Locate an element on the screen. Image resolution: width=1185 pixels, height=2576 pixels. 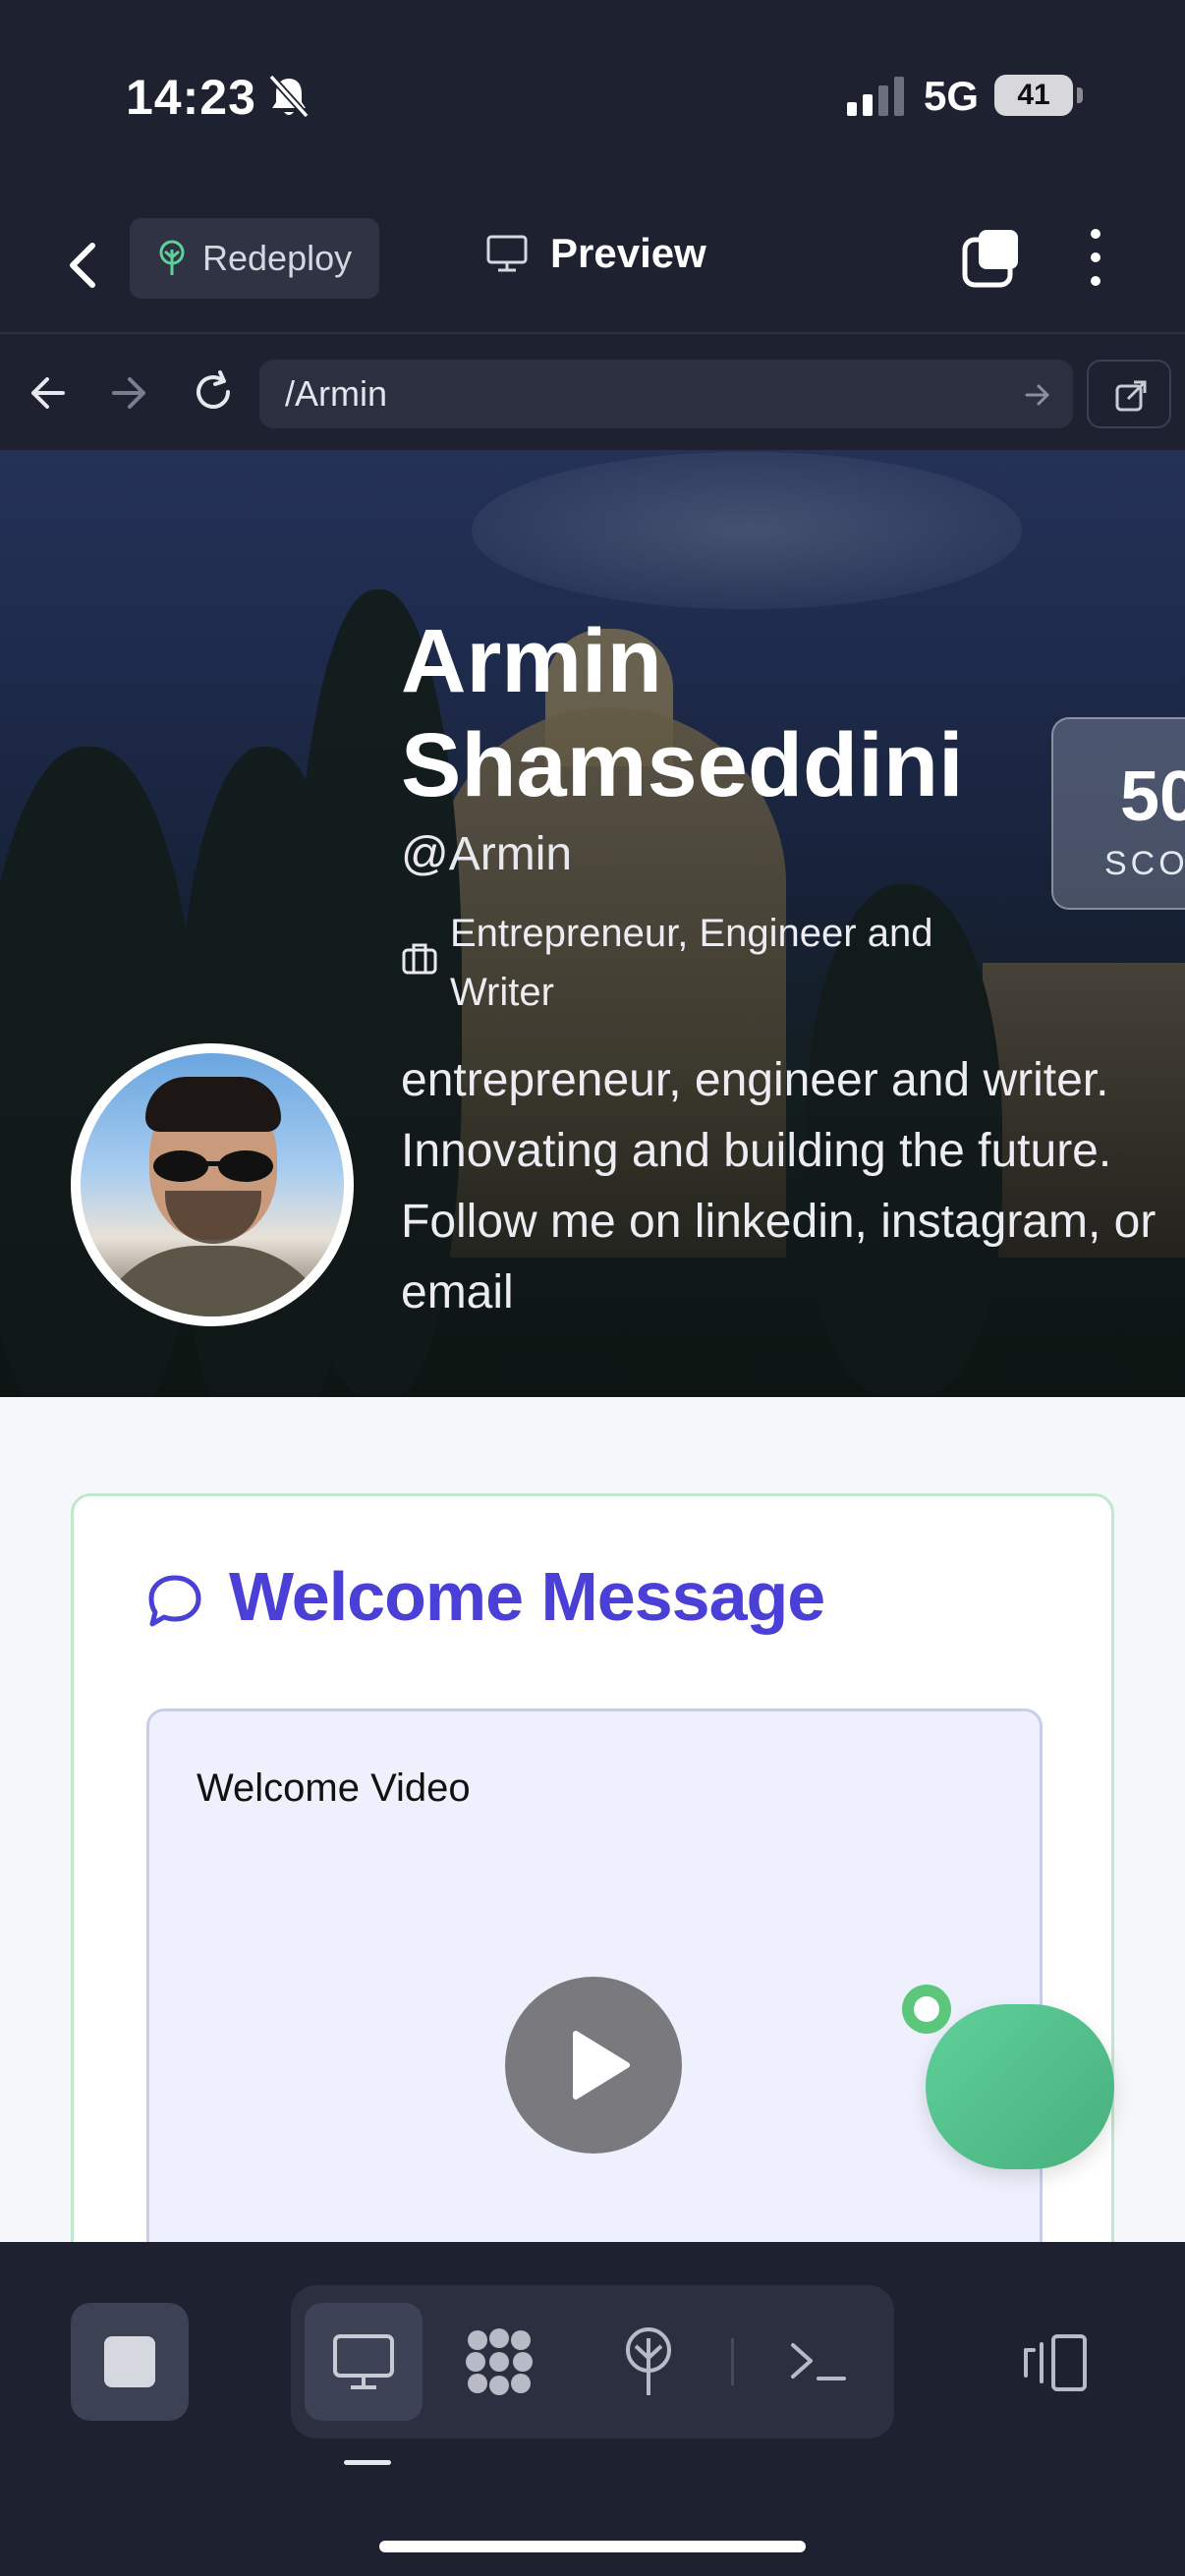
play-button is located at coordinates (594, 2065).